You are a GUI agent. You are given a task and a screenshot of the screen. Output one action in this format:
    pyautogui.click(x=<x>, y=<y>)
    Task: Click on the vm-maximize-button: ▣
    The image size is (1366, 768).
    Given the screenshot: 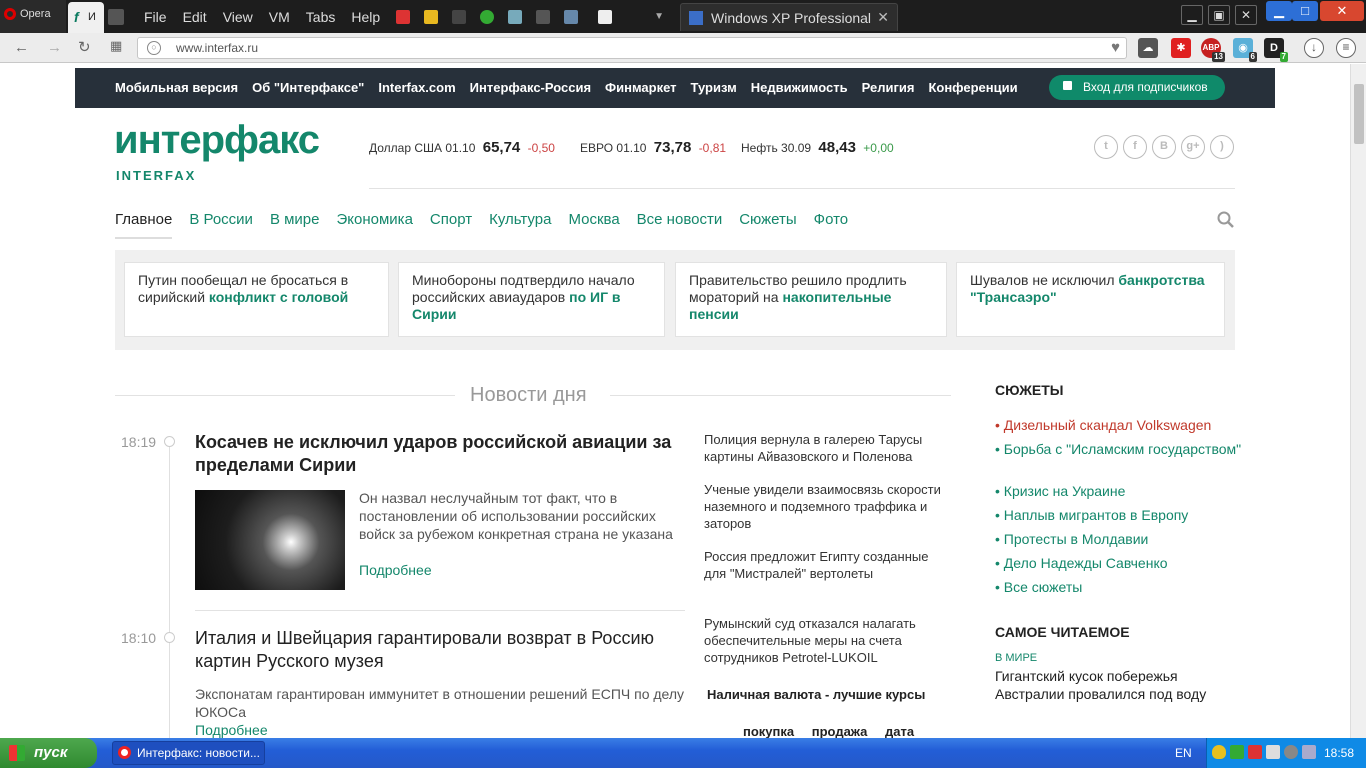 What is the action you would take?
    pyautogui.click(x=1219, y=15)
    